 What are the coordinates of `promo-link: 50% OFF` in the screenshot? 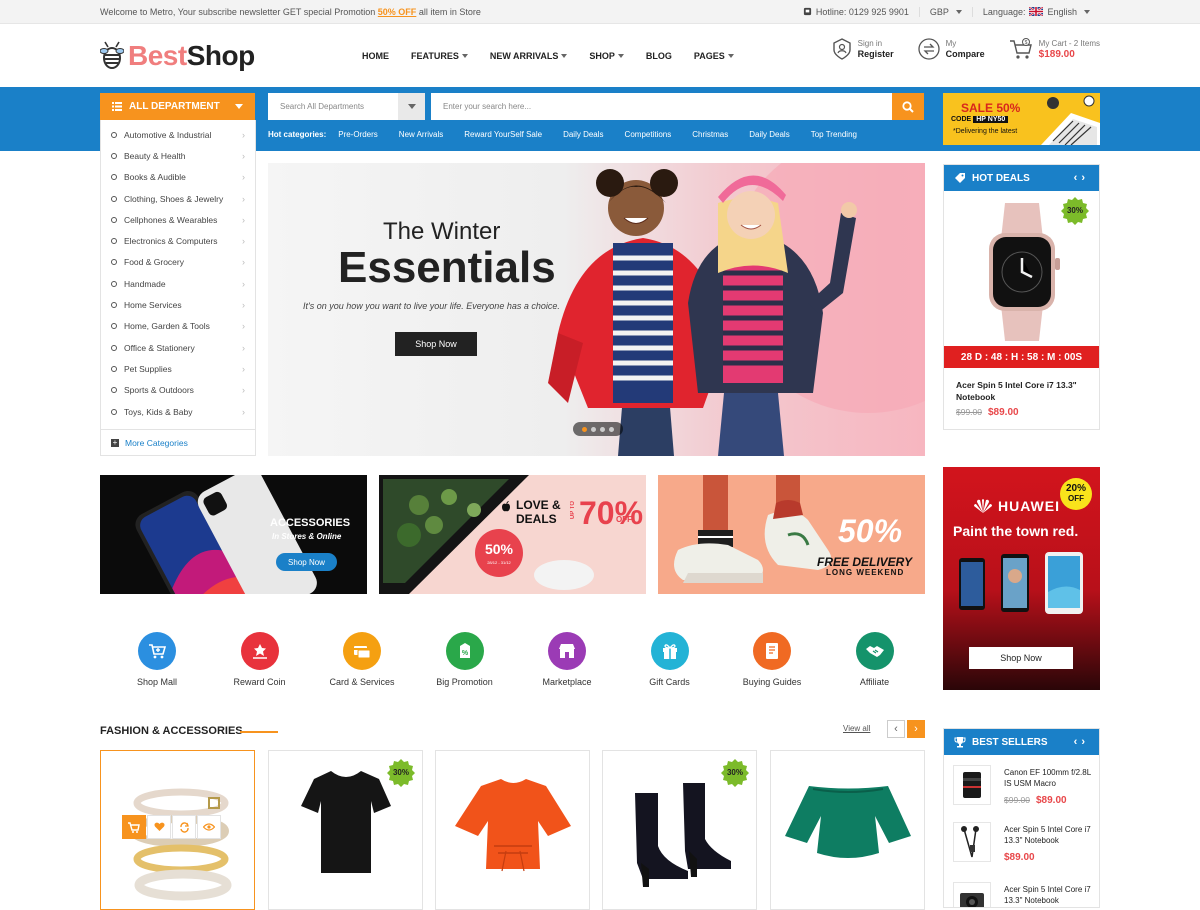 It's located at (397, 12).